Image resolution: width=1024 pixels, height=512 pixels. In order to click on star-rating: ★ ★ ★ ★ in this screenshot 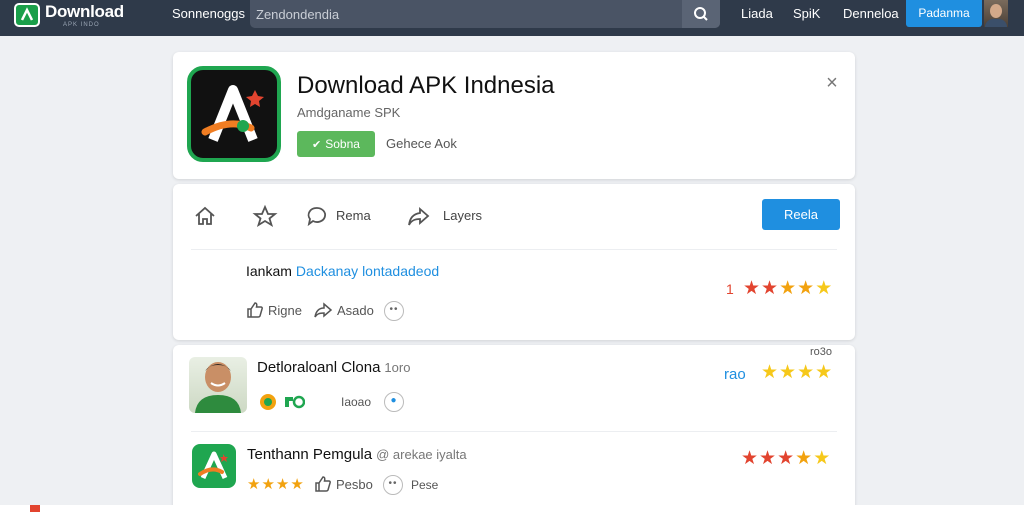, I will do `click(797, 372)`.